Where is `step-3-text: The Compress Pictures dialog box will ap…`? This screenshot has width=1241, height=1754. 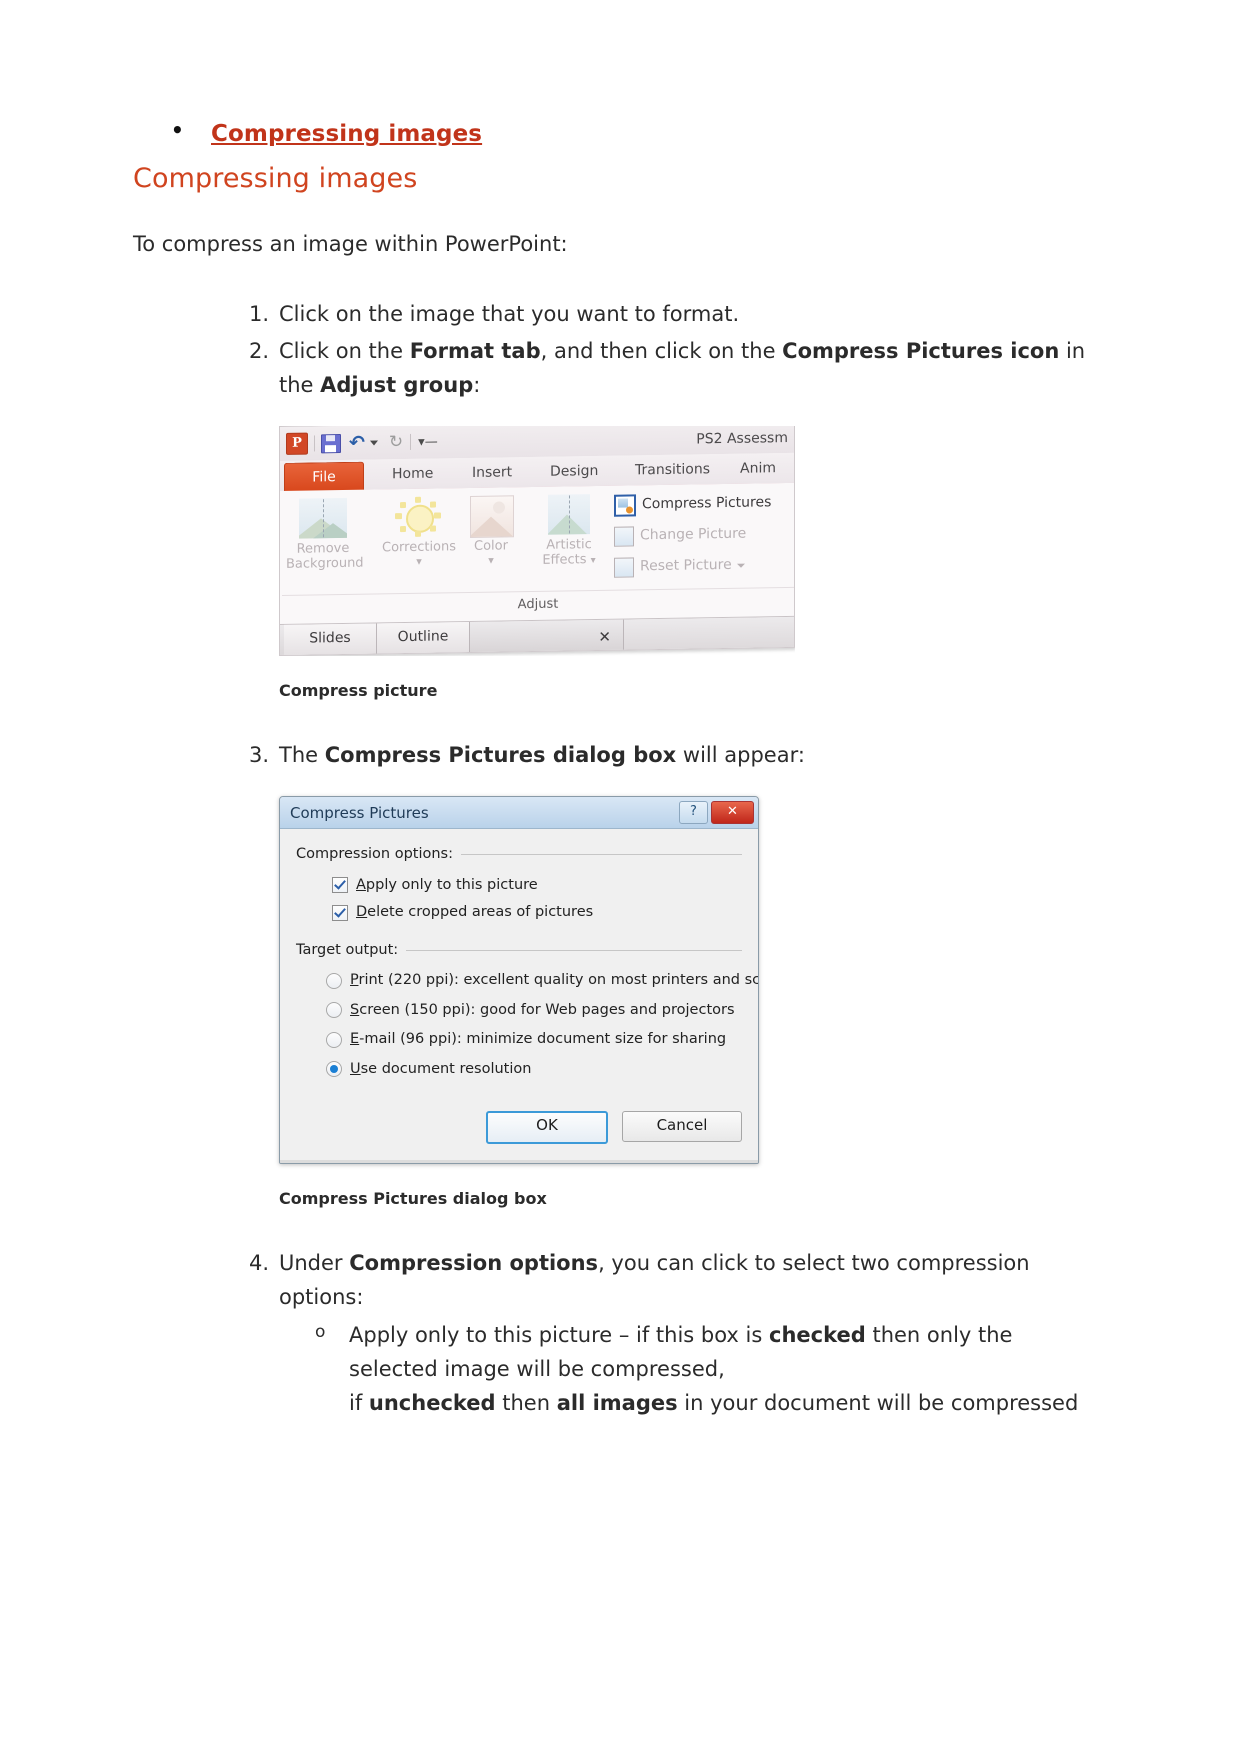
step-3-text: The Compress Pictures dialog box will ap… is located at coordinates (542, 755).